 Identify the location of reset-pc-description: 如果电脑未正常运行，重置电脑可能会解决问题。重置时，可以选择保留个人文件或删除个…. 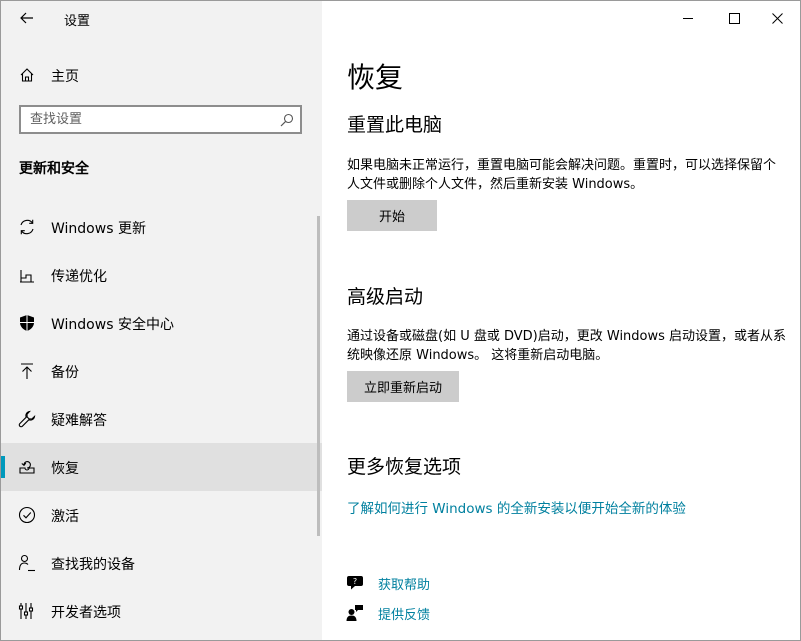
(562, 175).